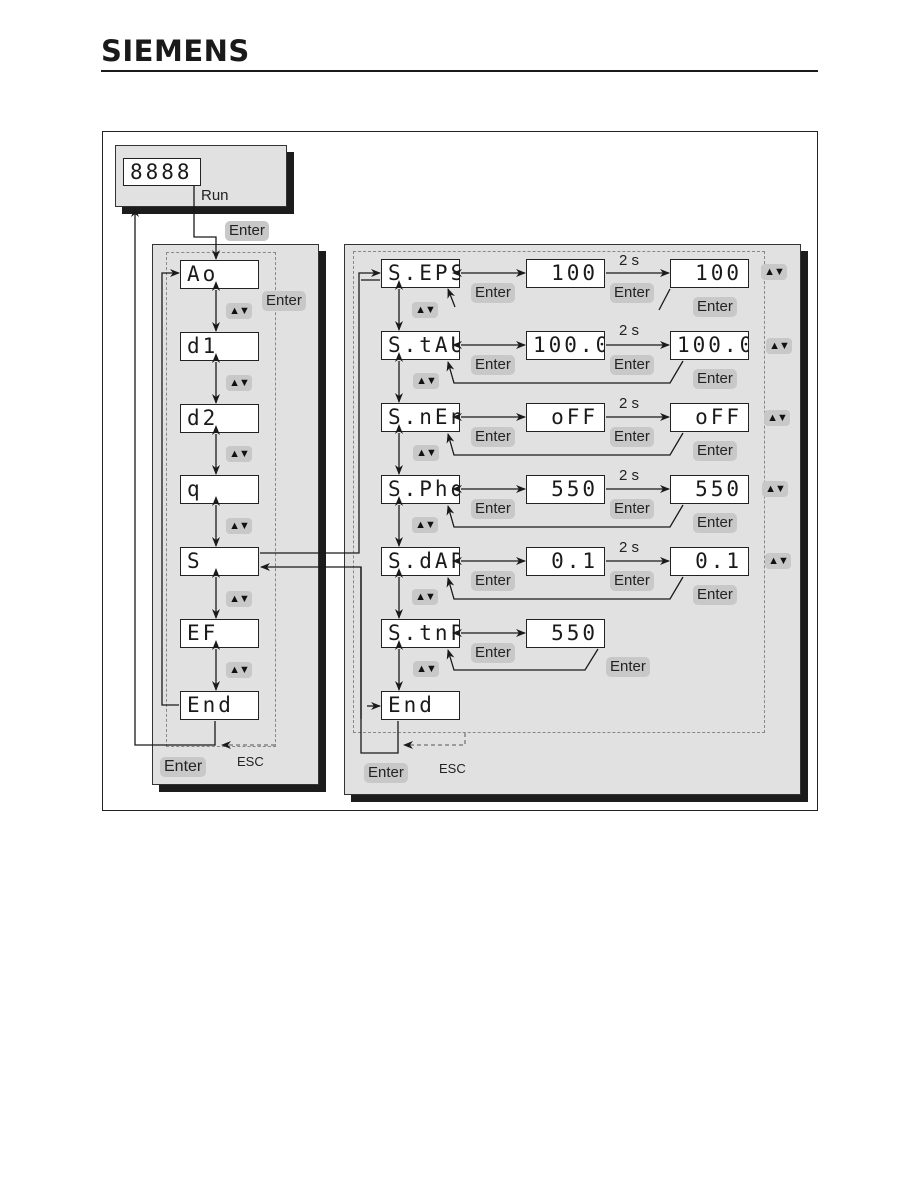 This screenshot has height=1188, width=918. What do you see at coordinates (215, 195) in the screenshot?
I see `run-label: Run` at bounding box center [215, 195].